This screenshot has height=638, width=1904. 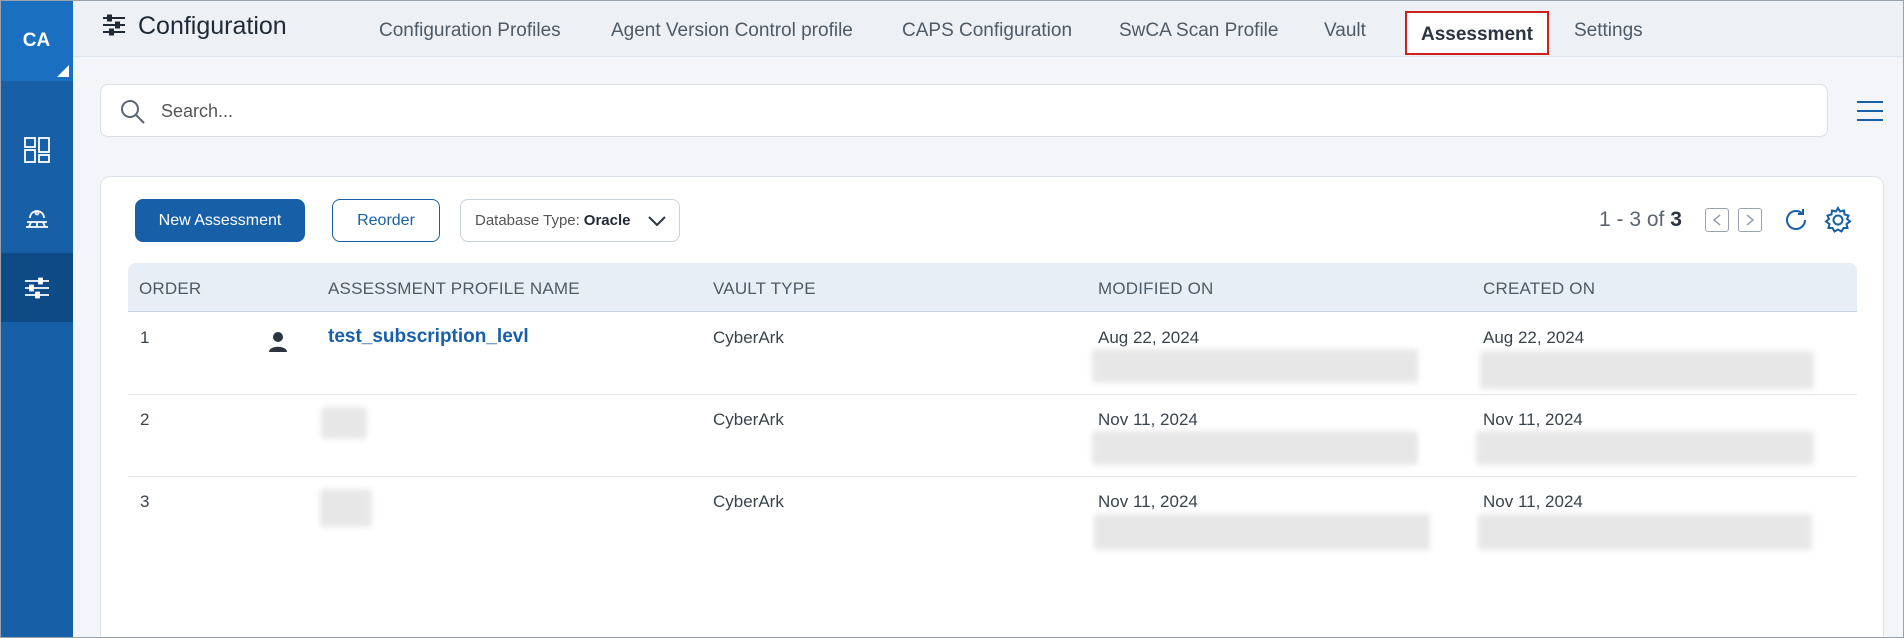 I want to click on app-brand-button: CA, so click(x=36, y=40).